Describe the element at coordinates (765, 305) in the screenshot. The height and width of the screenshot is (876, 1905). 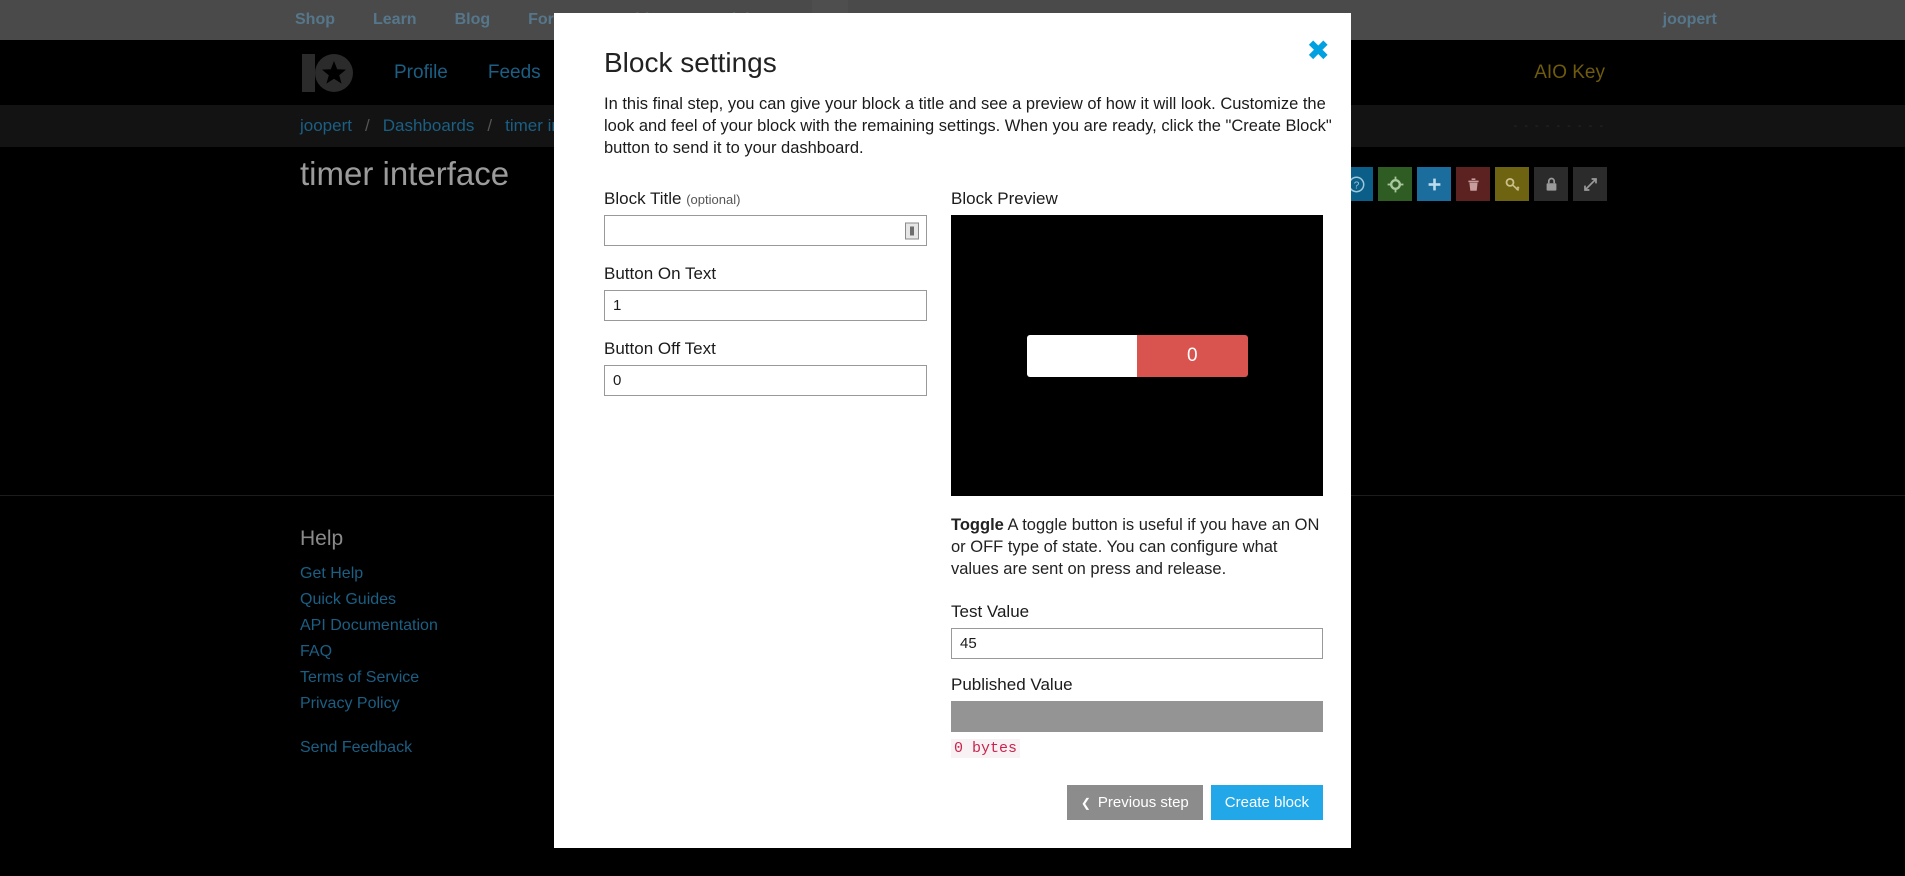
I see `button-on-input: 1` at that location.